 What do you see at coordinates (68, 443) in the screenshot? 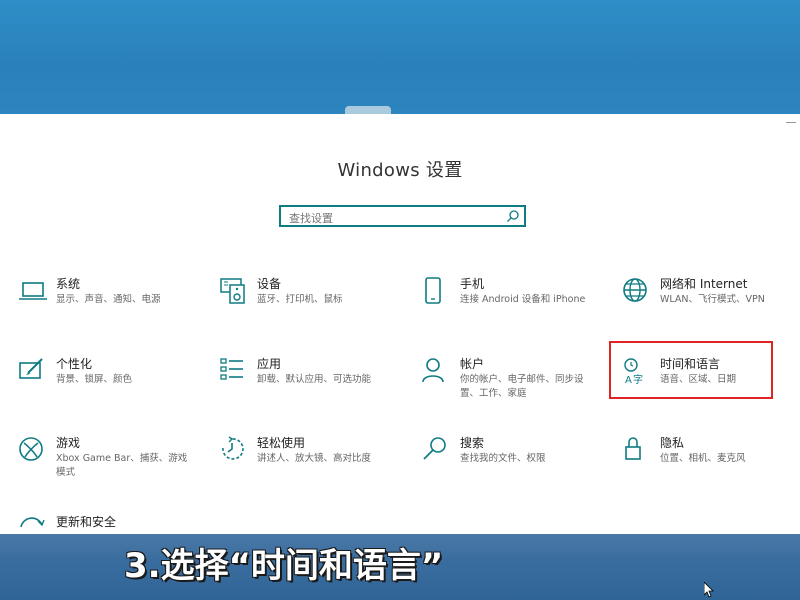
I see `tile-title: 游戏` at bounding box center [68, 443].